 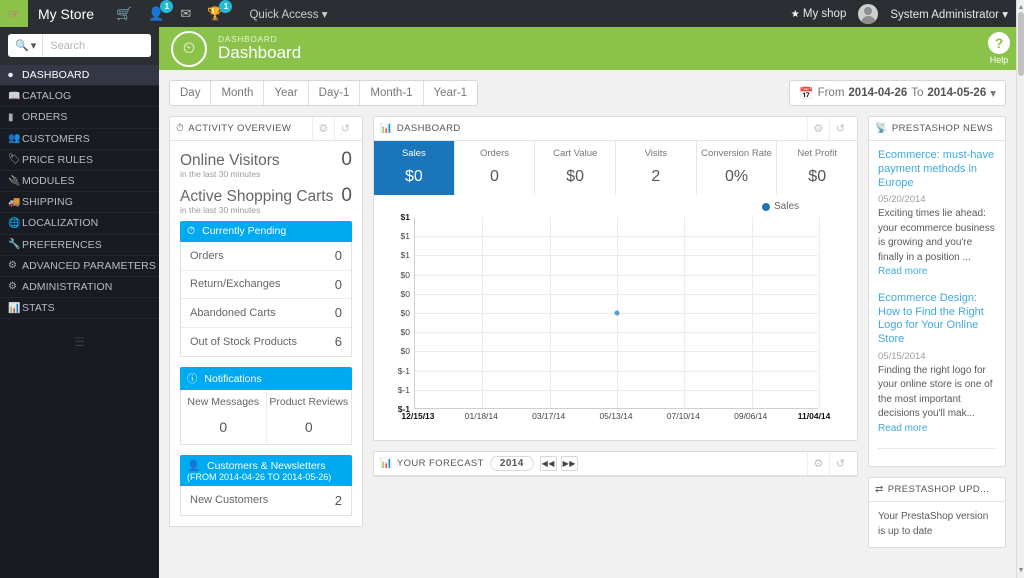 What do you see at coordinates (266, 285) in the screenshot?
I see `list-item: Return/Exchanges 0` at bounding box center [266, 285].